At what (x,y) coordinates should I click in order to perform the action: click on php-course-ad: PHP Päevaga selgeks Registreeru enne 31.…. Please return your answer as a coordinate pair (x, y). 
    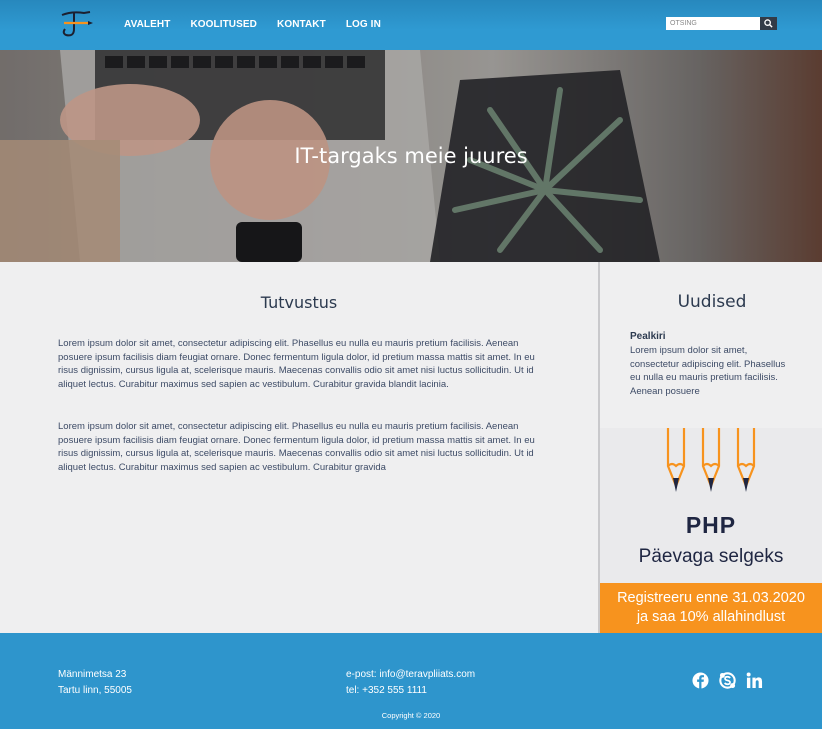
    Looking at the image, I should click on (711, 530).